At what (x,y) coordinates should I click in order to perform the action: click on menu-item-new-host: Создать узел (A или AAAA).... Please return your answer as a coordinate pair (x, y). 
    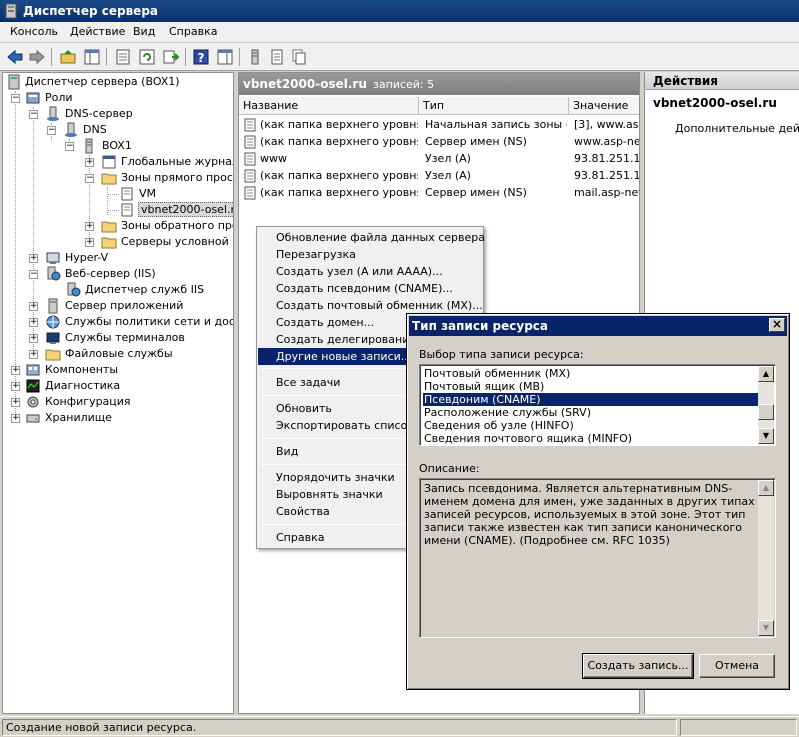
    Looking at the image, I should click on (370, 271).